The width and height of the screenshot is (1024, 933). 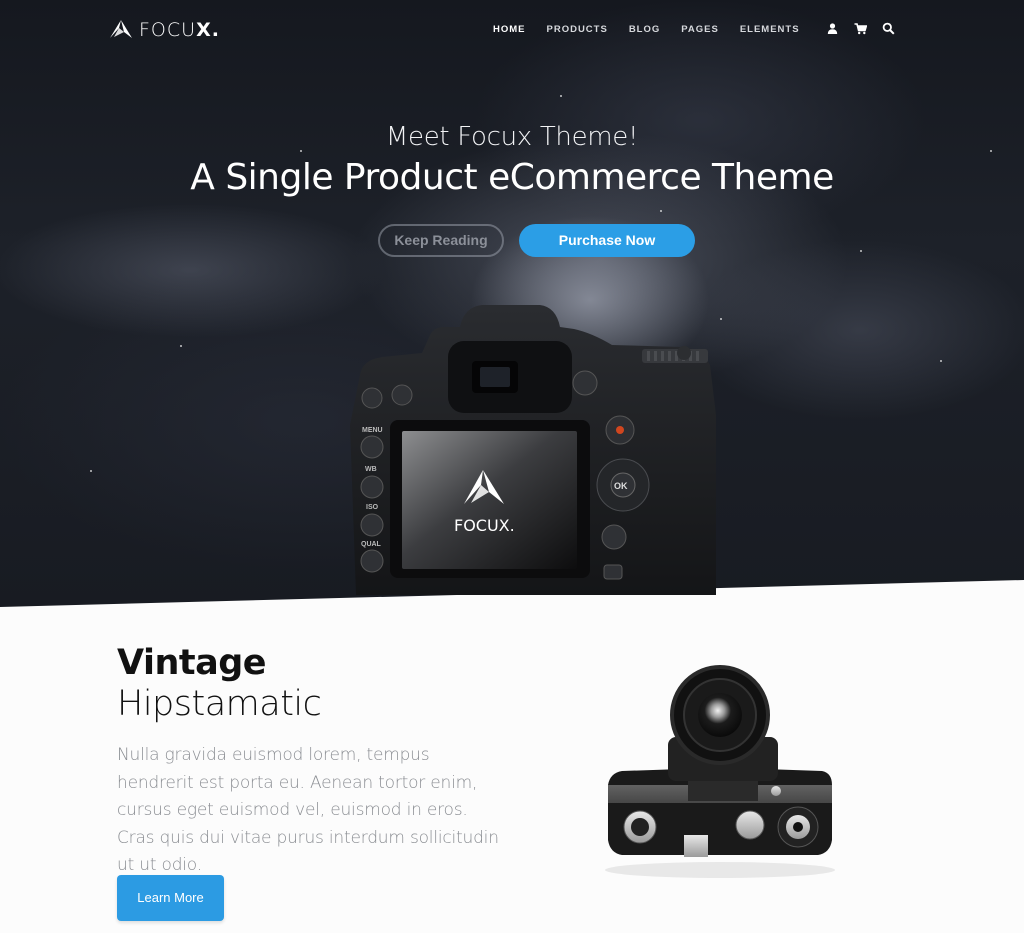 I want to click on nav-icons, so click(x=860, y=28).